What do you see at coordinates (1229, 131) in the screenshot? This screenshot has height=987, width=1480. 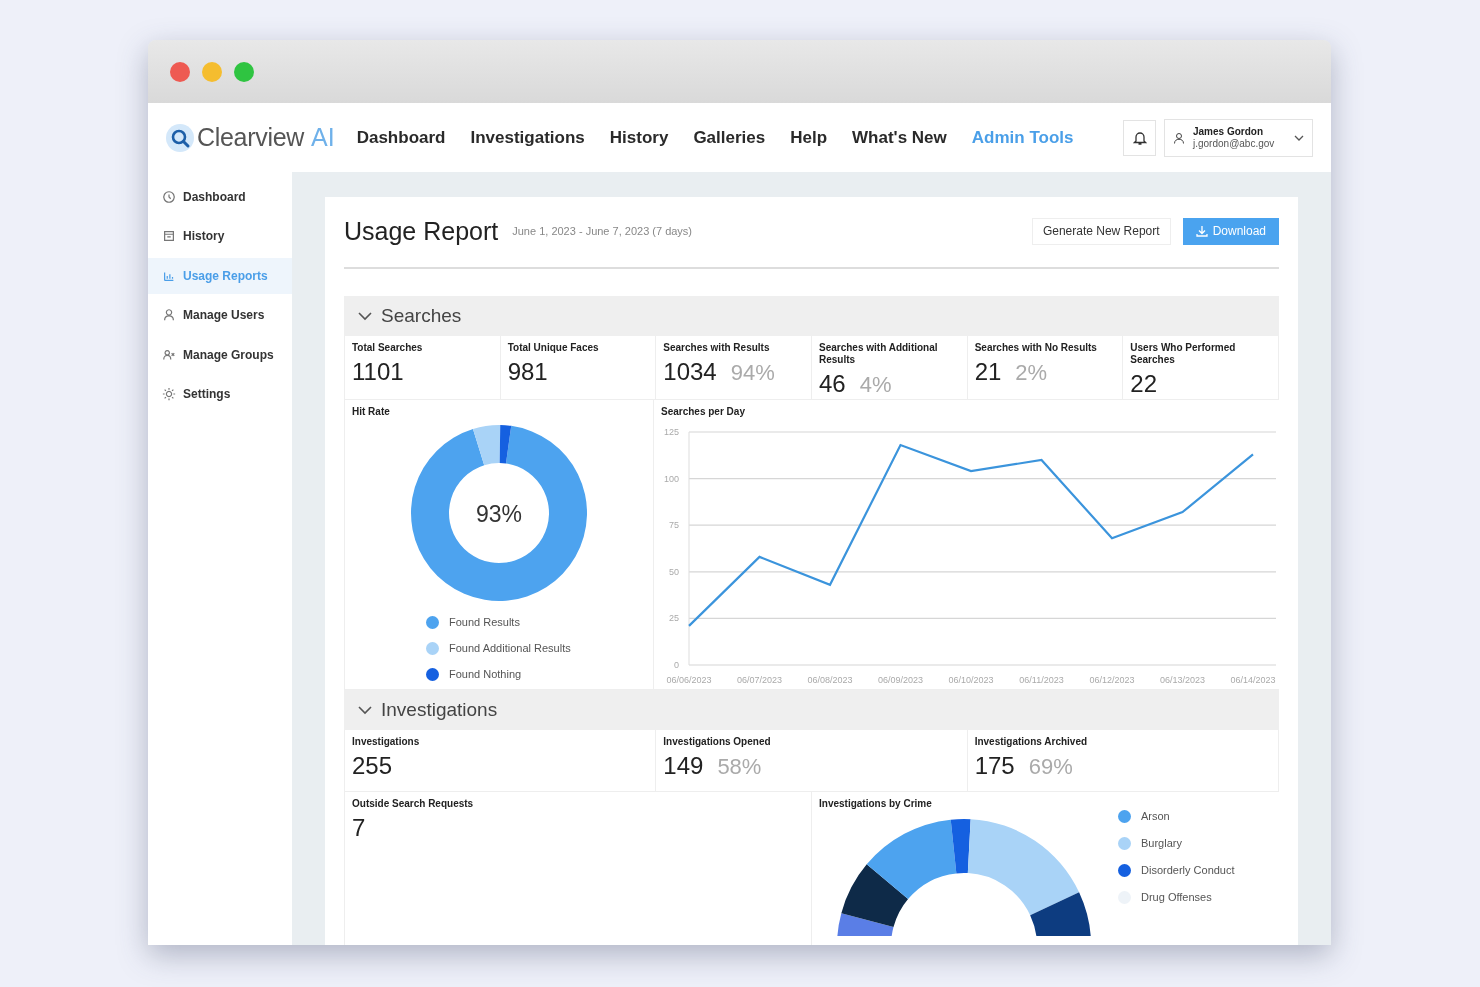 I see `user-name: James Gordon` at bounding box center [1229, 131].